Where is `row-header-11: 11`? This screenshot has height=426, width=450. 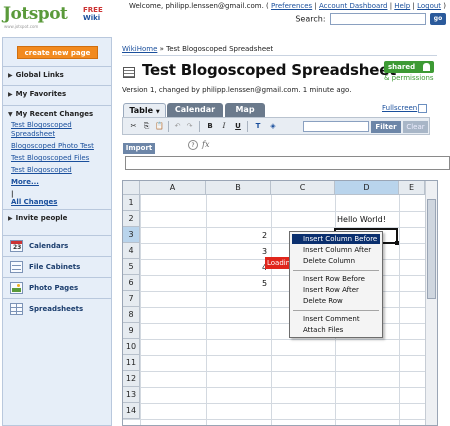
row-header-11: 11 is located at coordinates (131, 363).